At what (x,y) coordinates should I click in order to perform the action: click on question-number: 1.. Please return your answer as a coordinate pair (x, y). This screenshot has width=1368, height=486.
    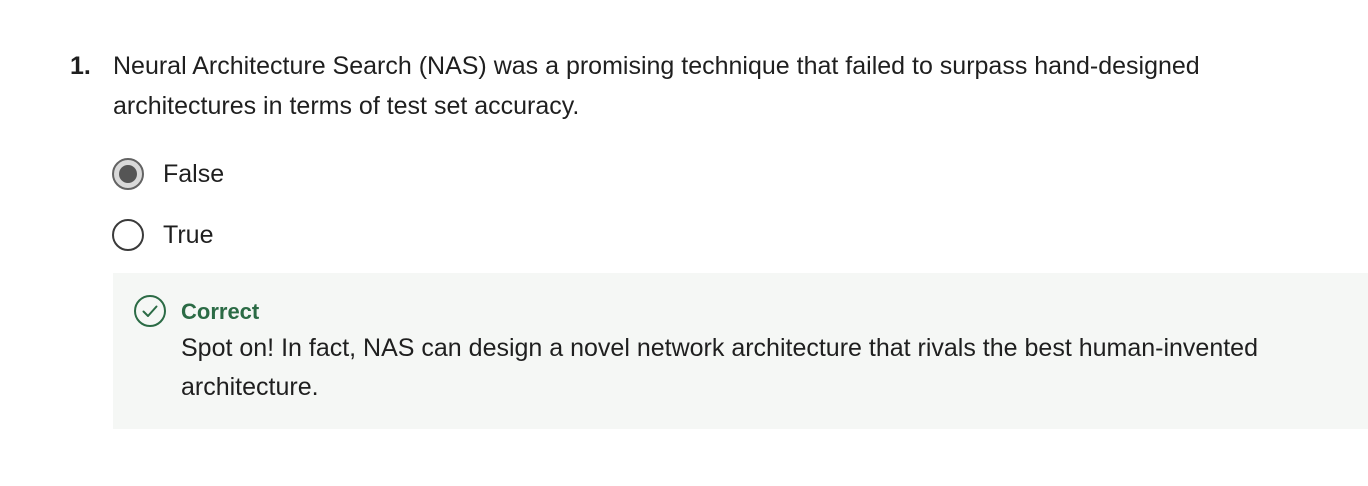
    Looking at the image, I should click on (80, 66).